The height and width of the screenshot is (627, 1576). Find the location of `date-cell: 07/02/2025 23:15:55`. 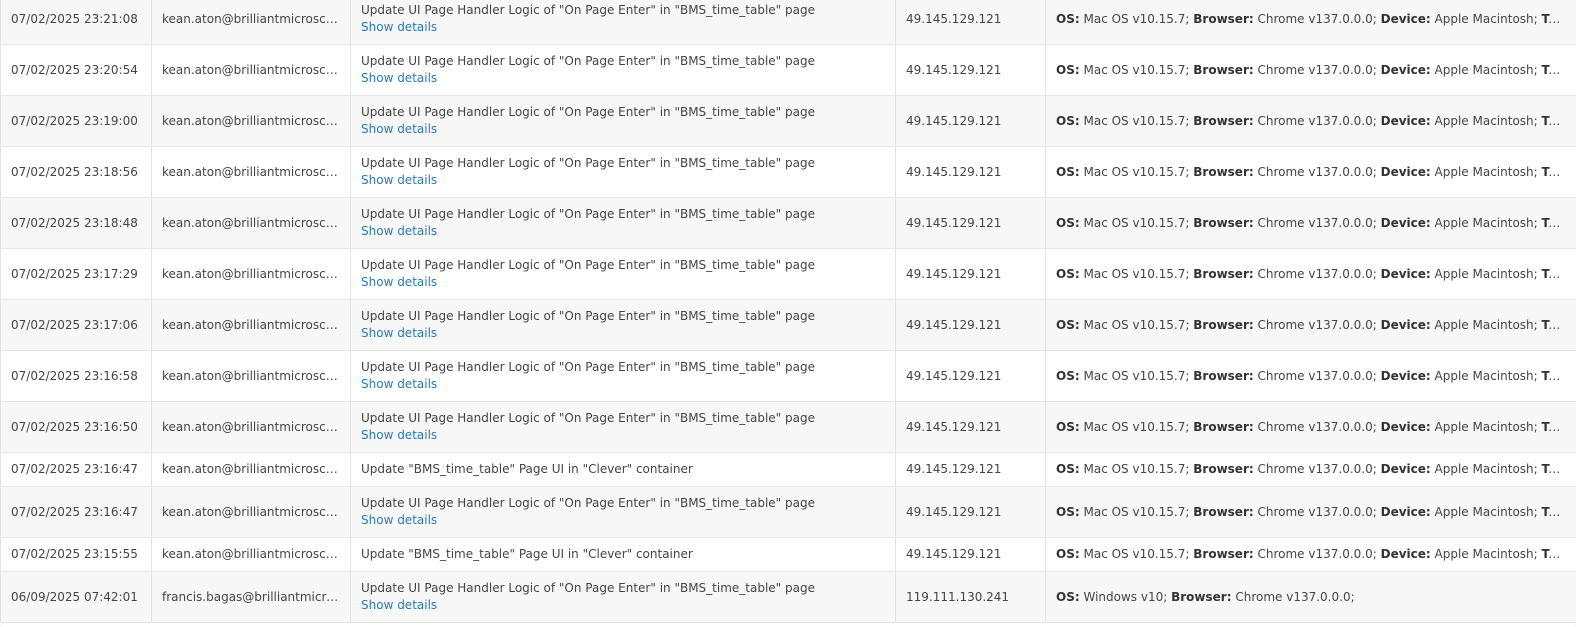

date-cell: 07/02/2025 23:15:55 is located at coordinates (76, 554).